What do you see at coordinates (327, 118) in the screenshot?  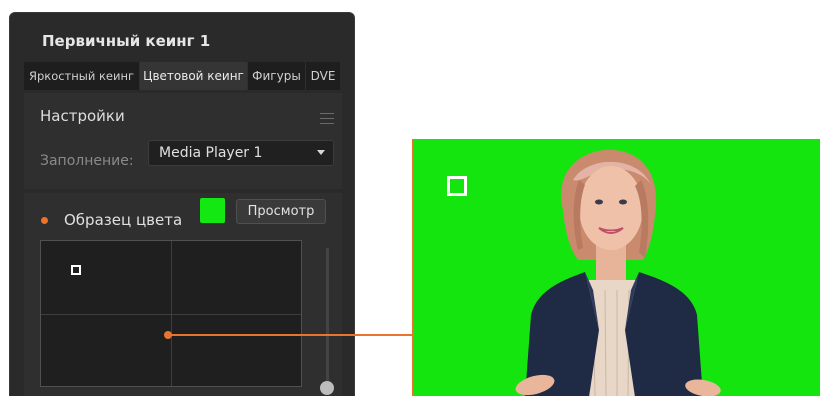 I see `hamburger-menu-icon` at bounding box center [327, 118].